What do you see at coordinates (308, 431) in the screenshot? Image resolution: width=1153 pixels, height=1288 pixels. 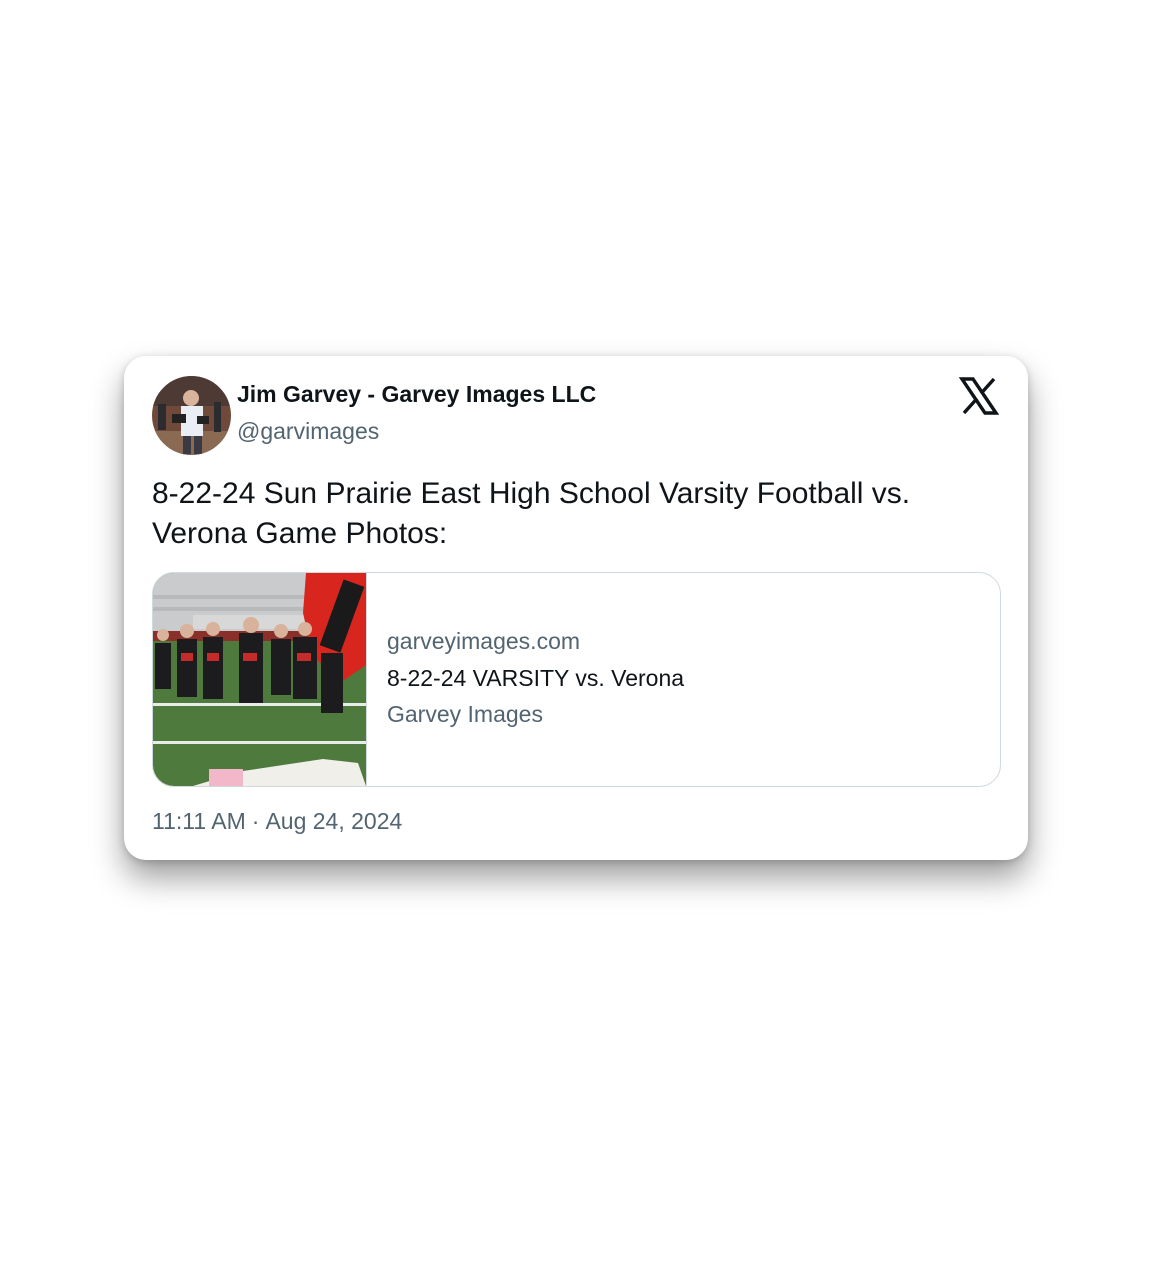 I see `author-handle: @garvimages` at bounding box center [308, 431].